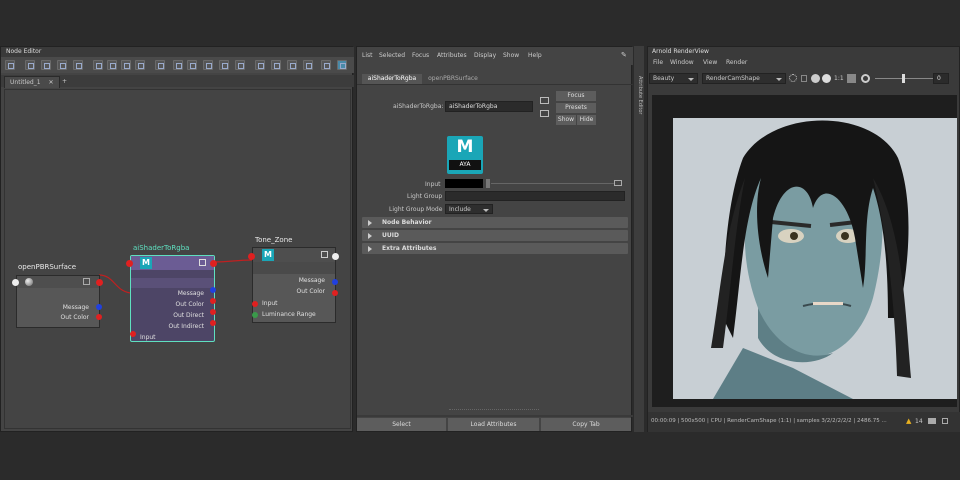 The height and width of the screenshot is (480, 960). I want to click on resize-handle, so click(494, 410).